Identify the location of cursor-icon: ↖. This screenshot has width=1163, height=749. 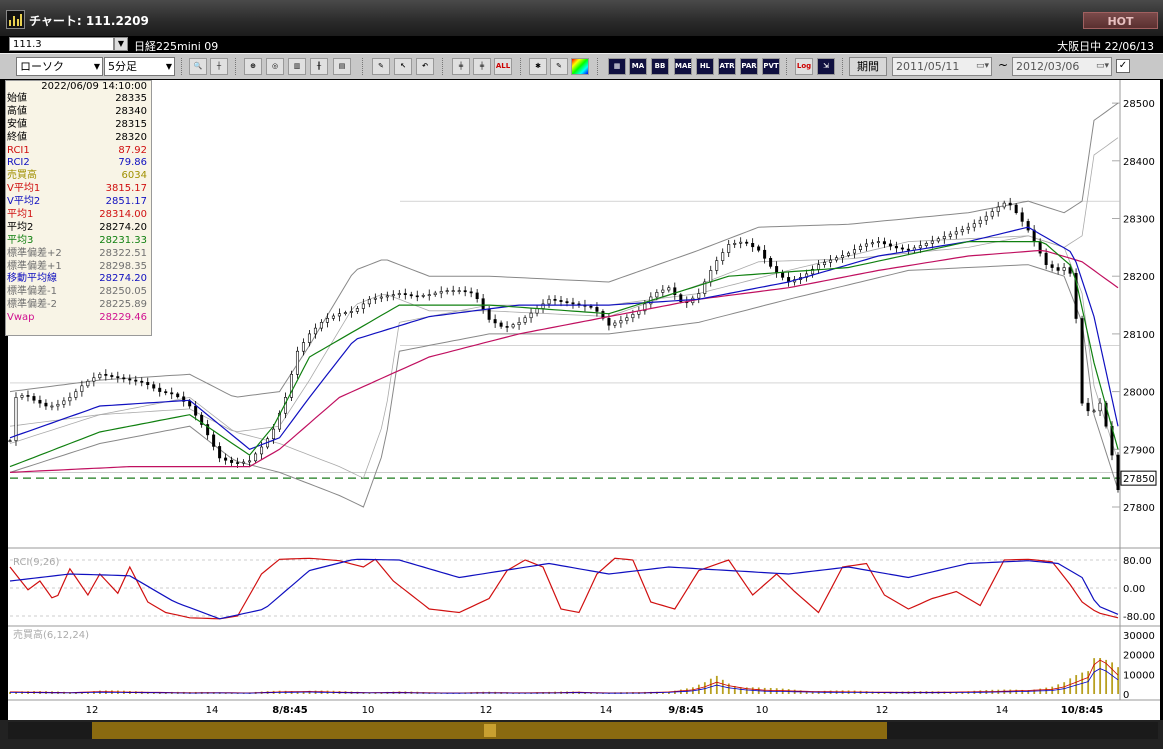
(403, 66).